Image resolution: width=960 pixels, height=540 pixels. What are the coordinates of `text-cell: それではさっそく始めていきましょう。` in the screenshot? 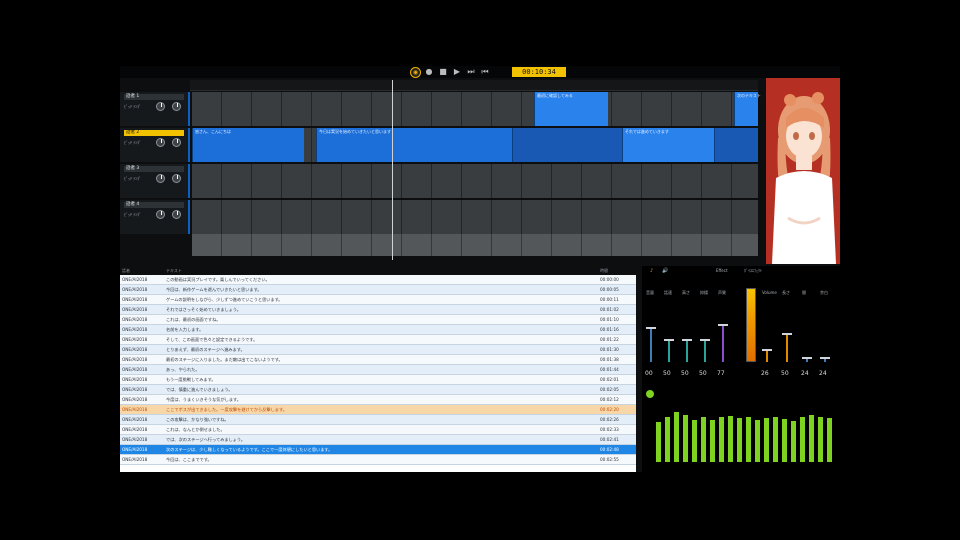 It's located at (203, 309).